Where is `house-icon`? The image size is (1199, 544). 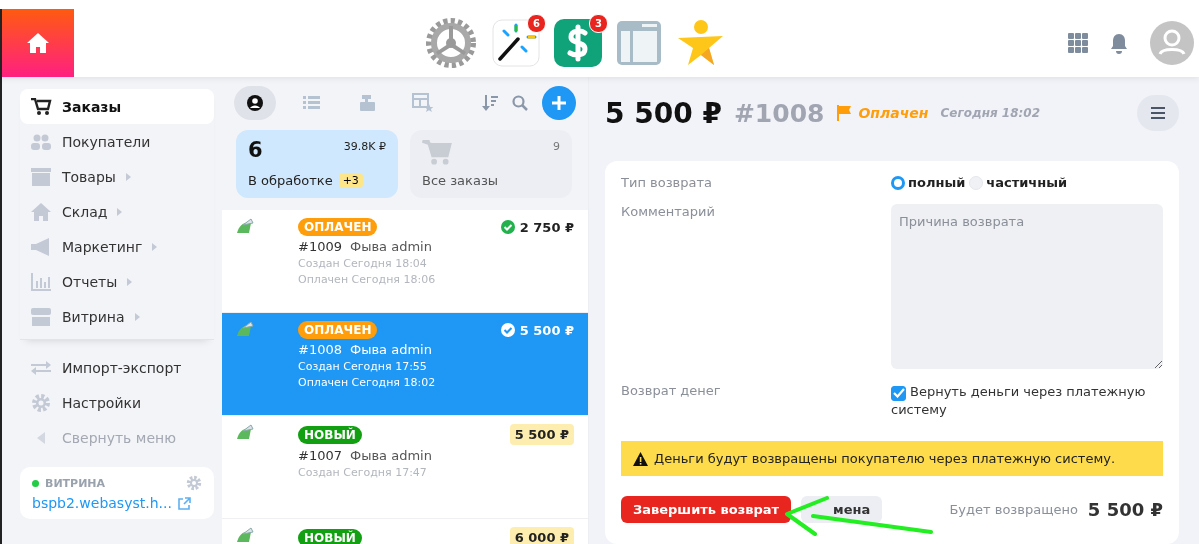
house-icon is located at coordinates (41, 211).